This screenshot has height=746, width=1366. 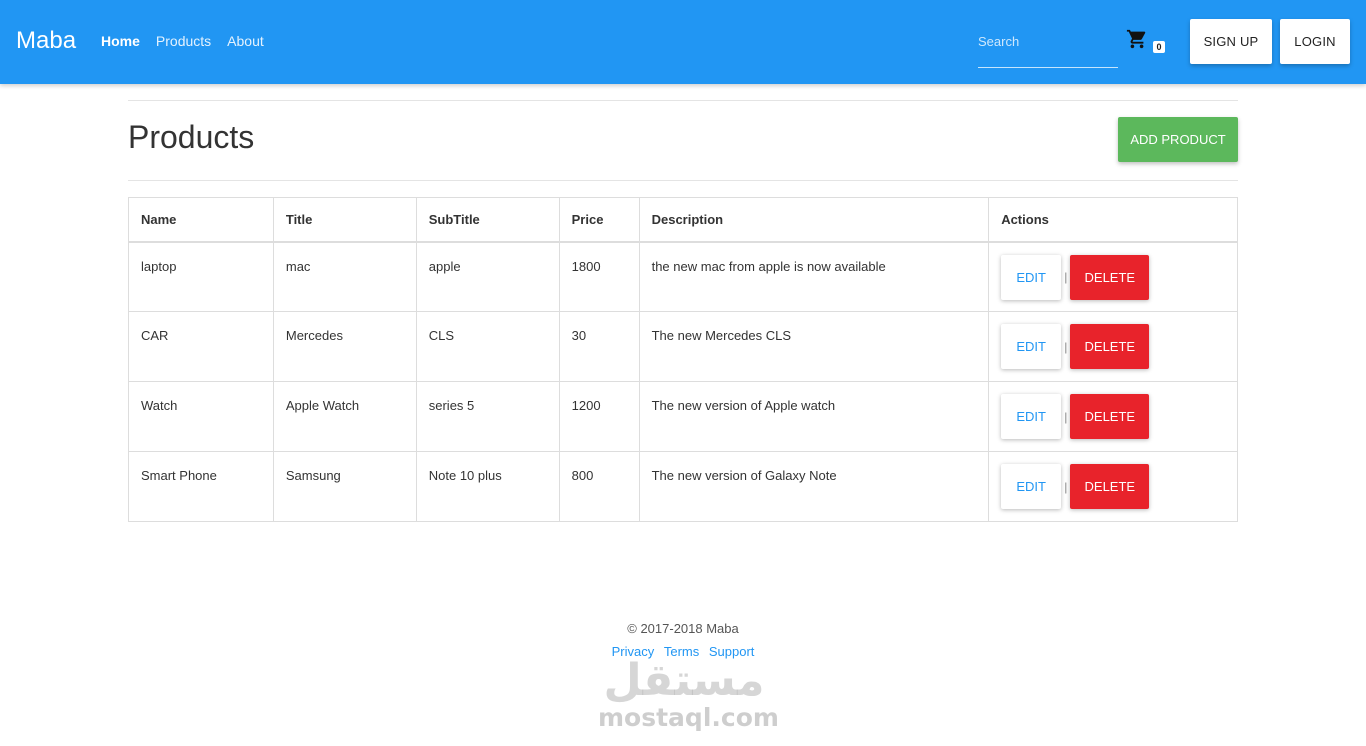 I want to click on divider-top, so click(x=683, y=100).